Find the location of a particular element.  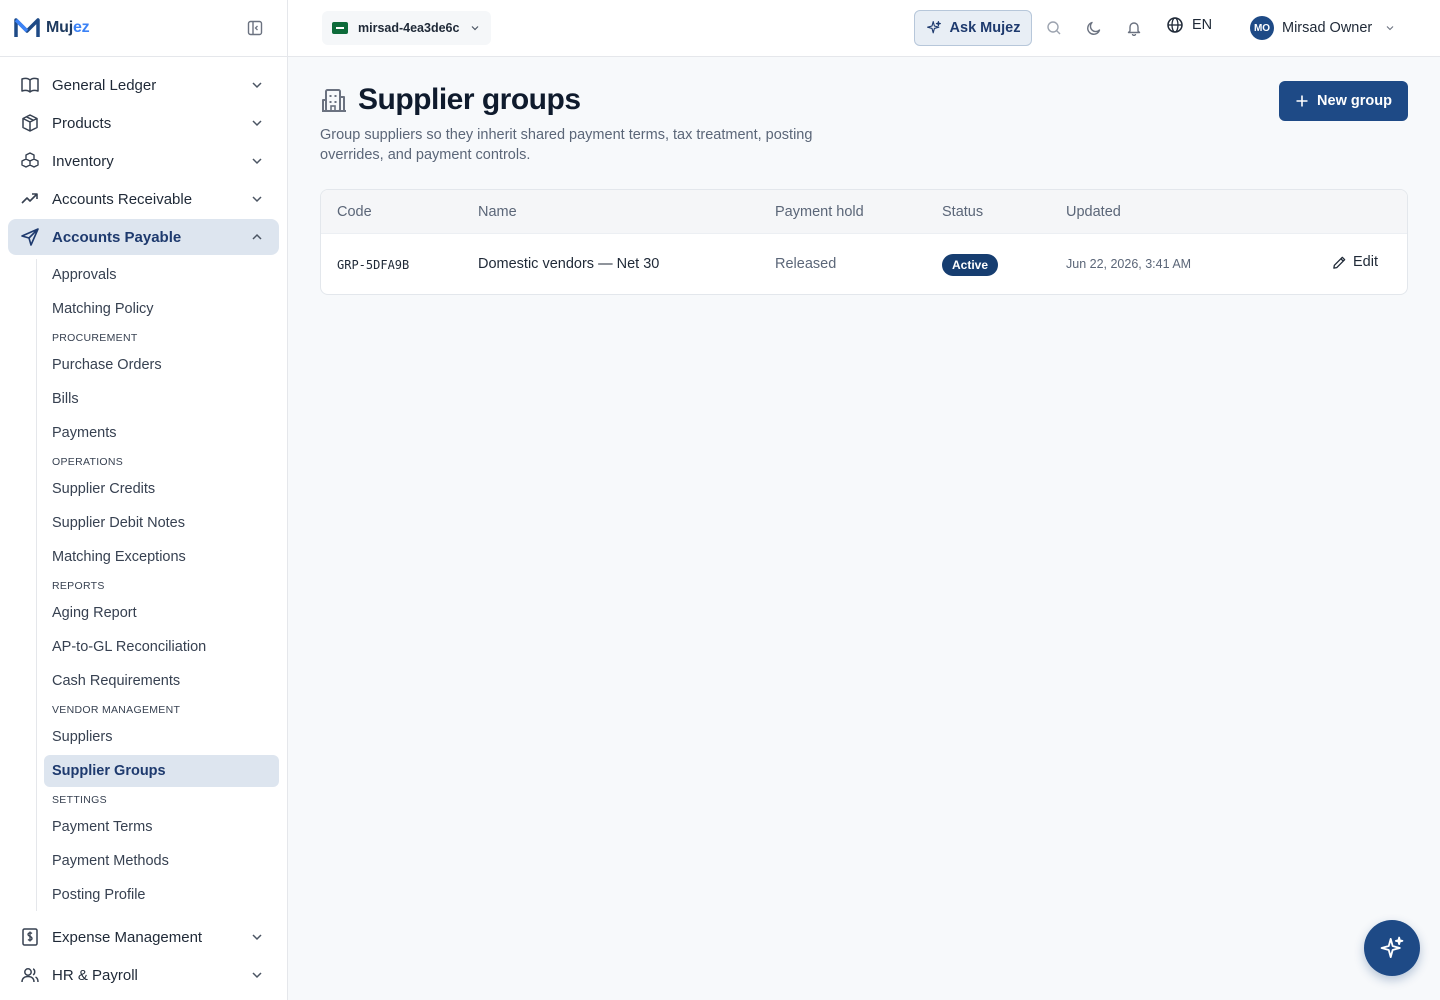

plus-icon is located at coordinates (1302, 101).